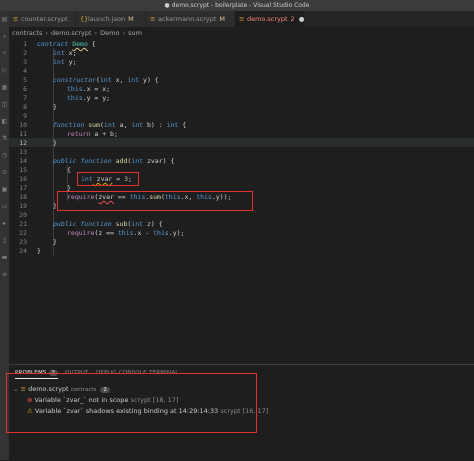  Describe the element at coordinates (4, 121) in the screenshot. I see `remote-icon: ◧` at that location.